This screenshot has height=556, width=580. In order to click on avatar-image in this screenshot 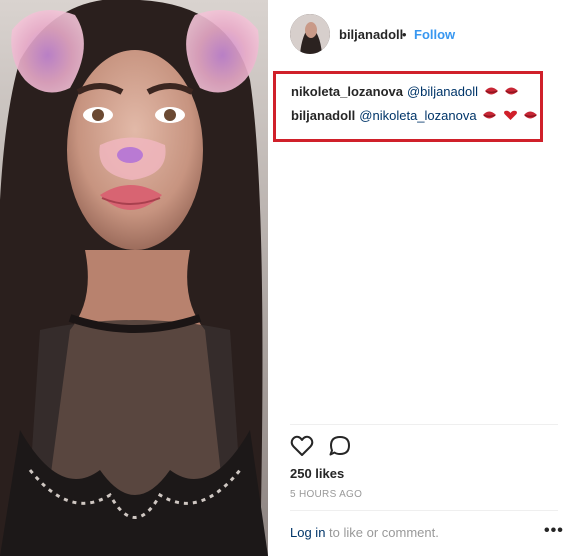, I will do `click(310, 34)`.